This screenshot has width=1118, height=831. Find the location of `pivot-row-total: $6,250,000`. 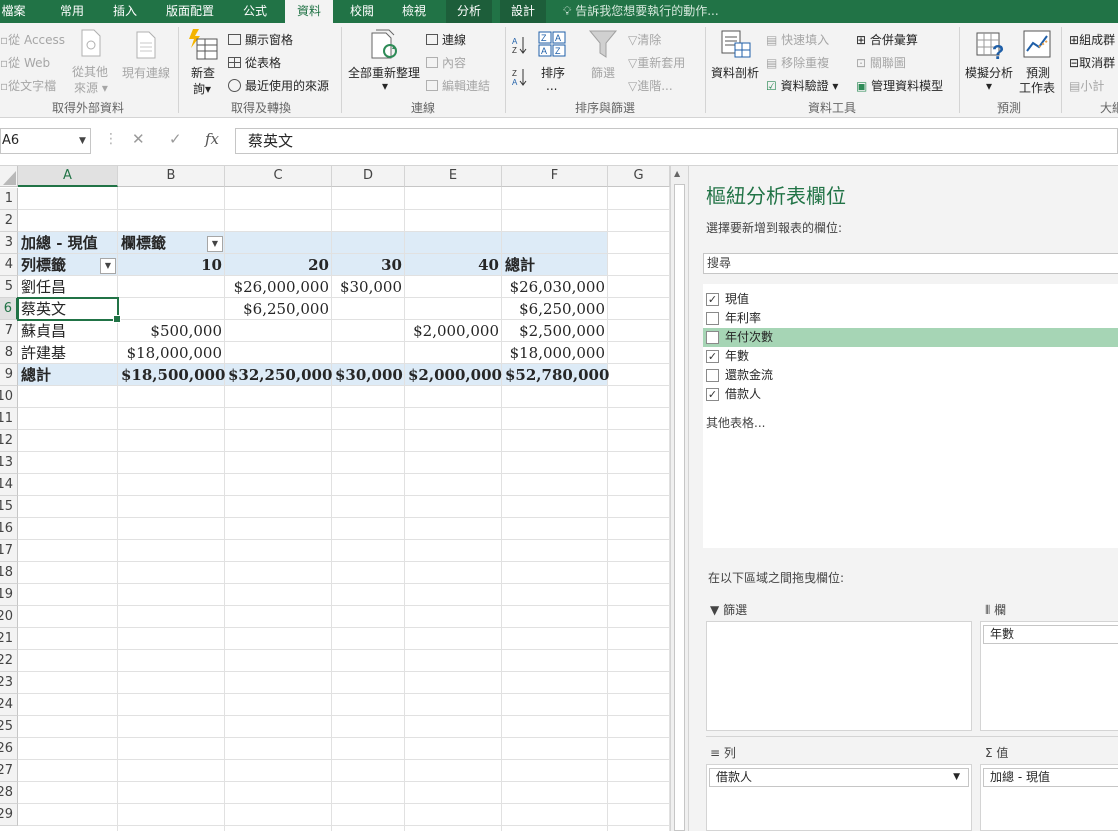

pivot-row-total: $6,250,000 is located at coordinates (555, 309).